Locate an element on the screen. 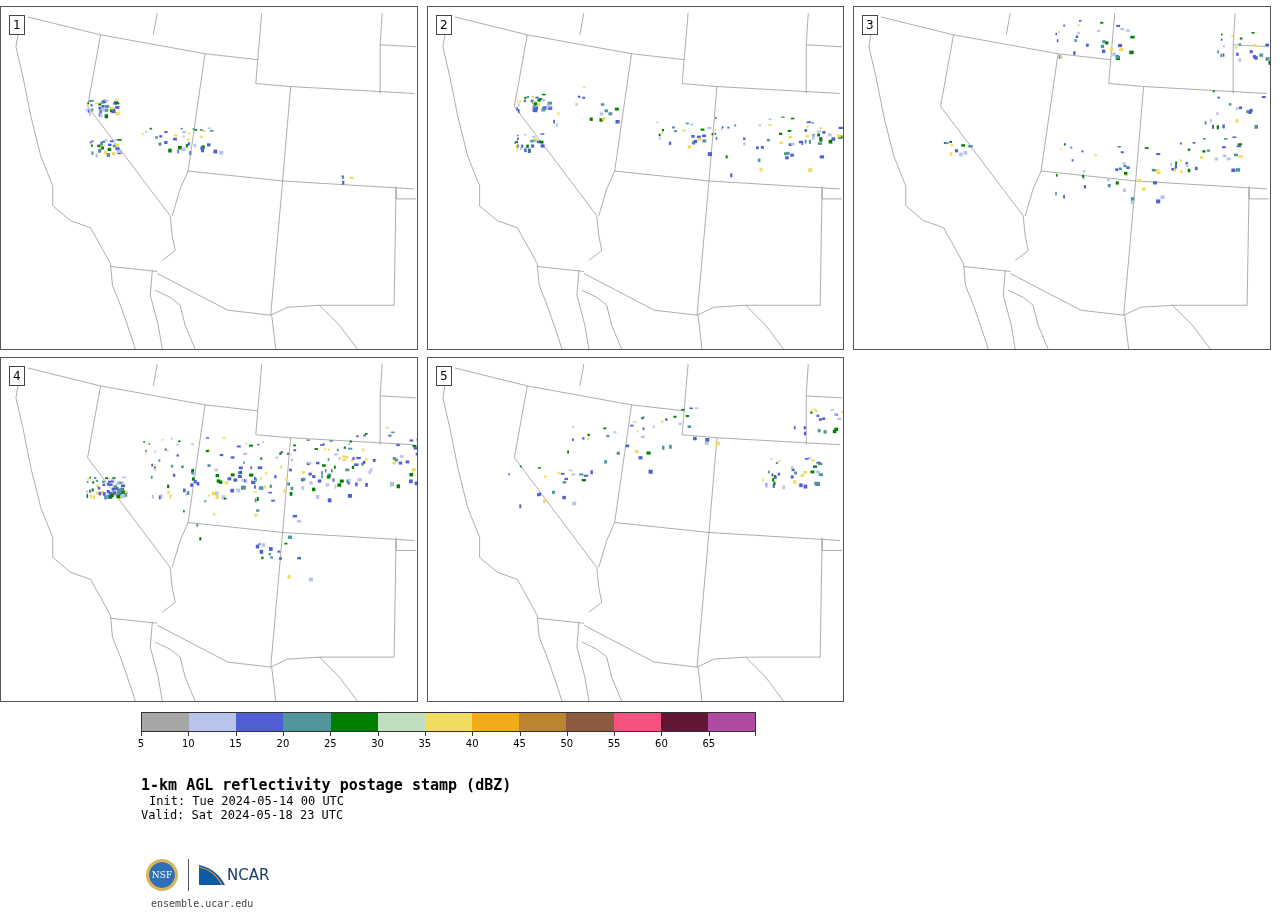 The image size is (1280, 920). tick-label: 65 is located at coordinates (709, 744).